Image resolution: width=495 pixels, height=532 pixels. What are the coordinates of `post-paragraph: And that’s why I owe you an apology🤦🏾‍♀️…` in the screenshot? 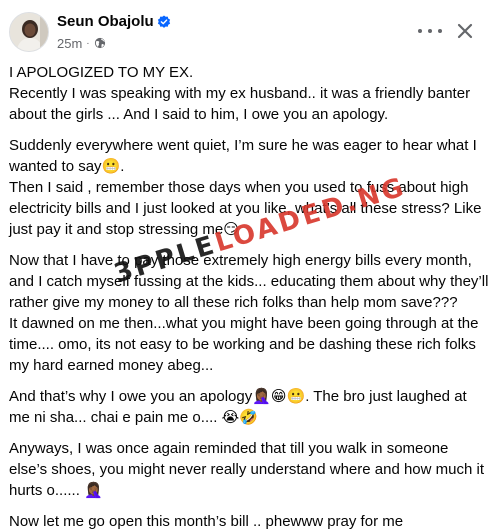 It's located at (238, 407).